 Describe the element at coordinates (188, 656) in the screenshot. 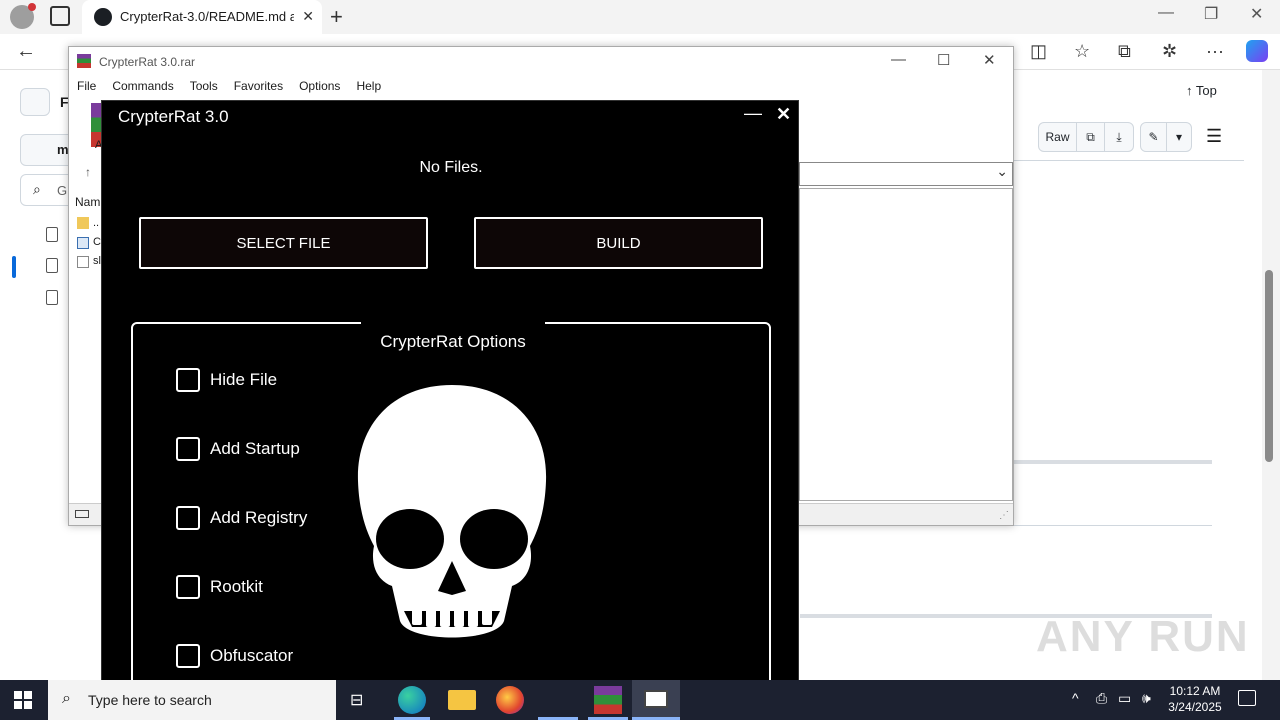

I see `obfuscator-checkbox` at that location.